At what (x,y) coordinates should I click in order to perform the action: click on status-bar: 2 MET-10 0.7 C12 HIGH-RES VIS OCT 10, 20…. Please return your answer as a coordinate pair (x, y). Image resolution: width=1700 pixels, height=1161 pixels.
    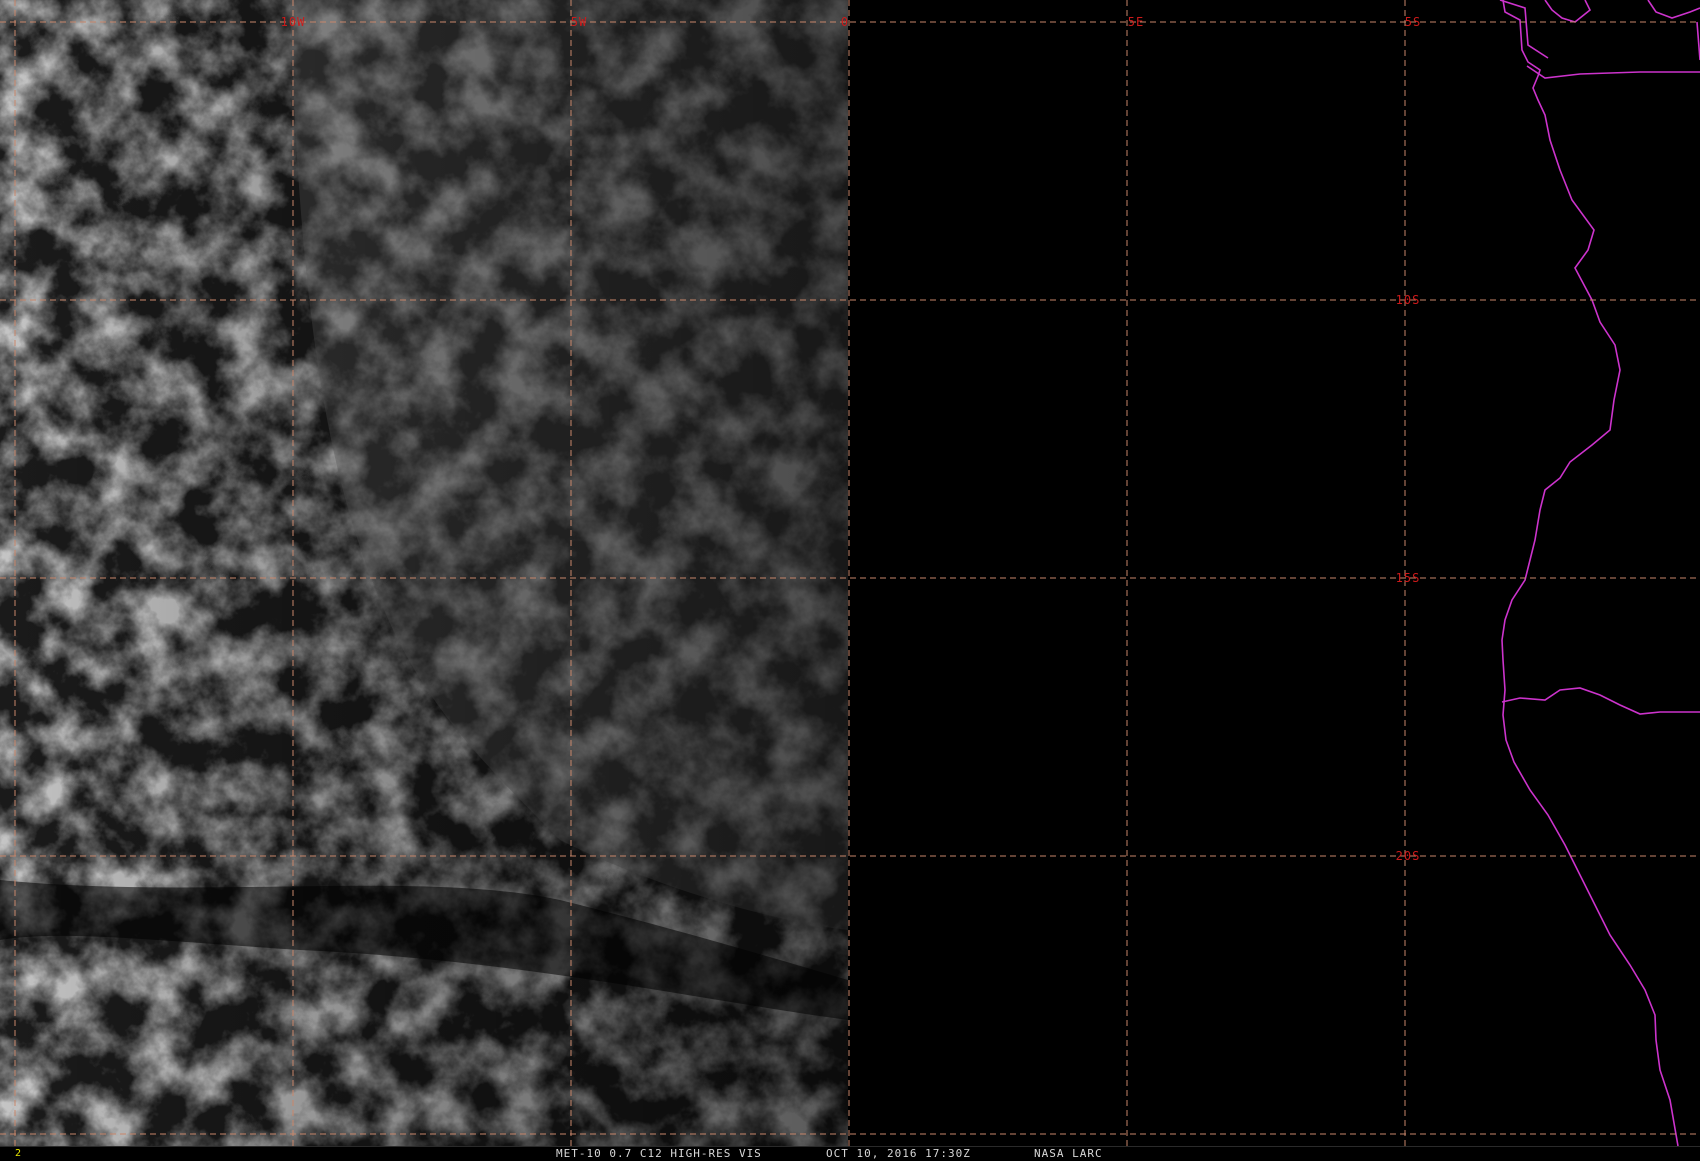
    Looking at the image, I should click on (850, 1153).